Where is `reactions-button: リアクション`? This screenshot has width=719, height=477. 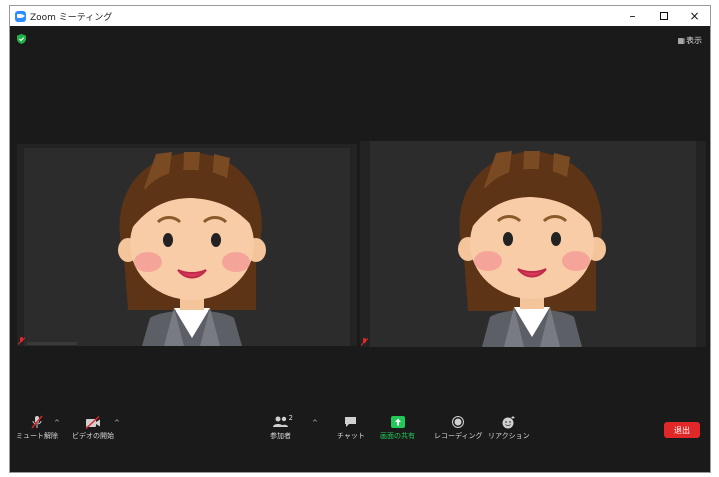 reactions-button: リアクション is located at coordinates (509, 428).